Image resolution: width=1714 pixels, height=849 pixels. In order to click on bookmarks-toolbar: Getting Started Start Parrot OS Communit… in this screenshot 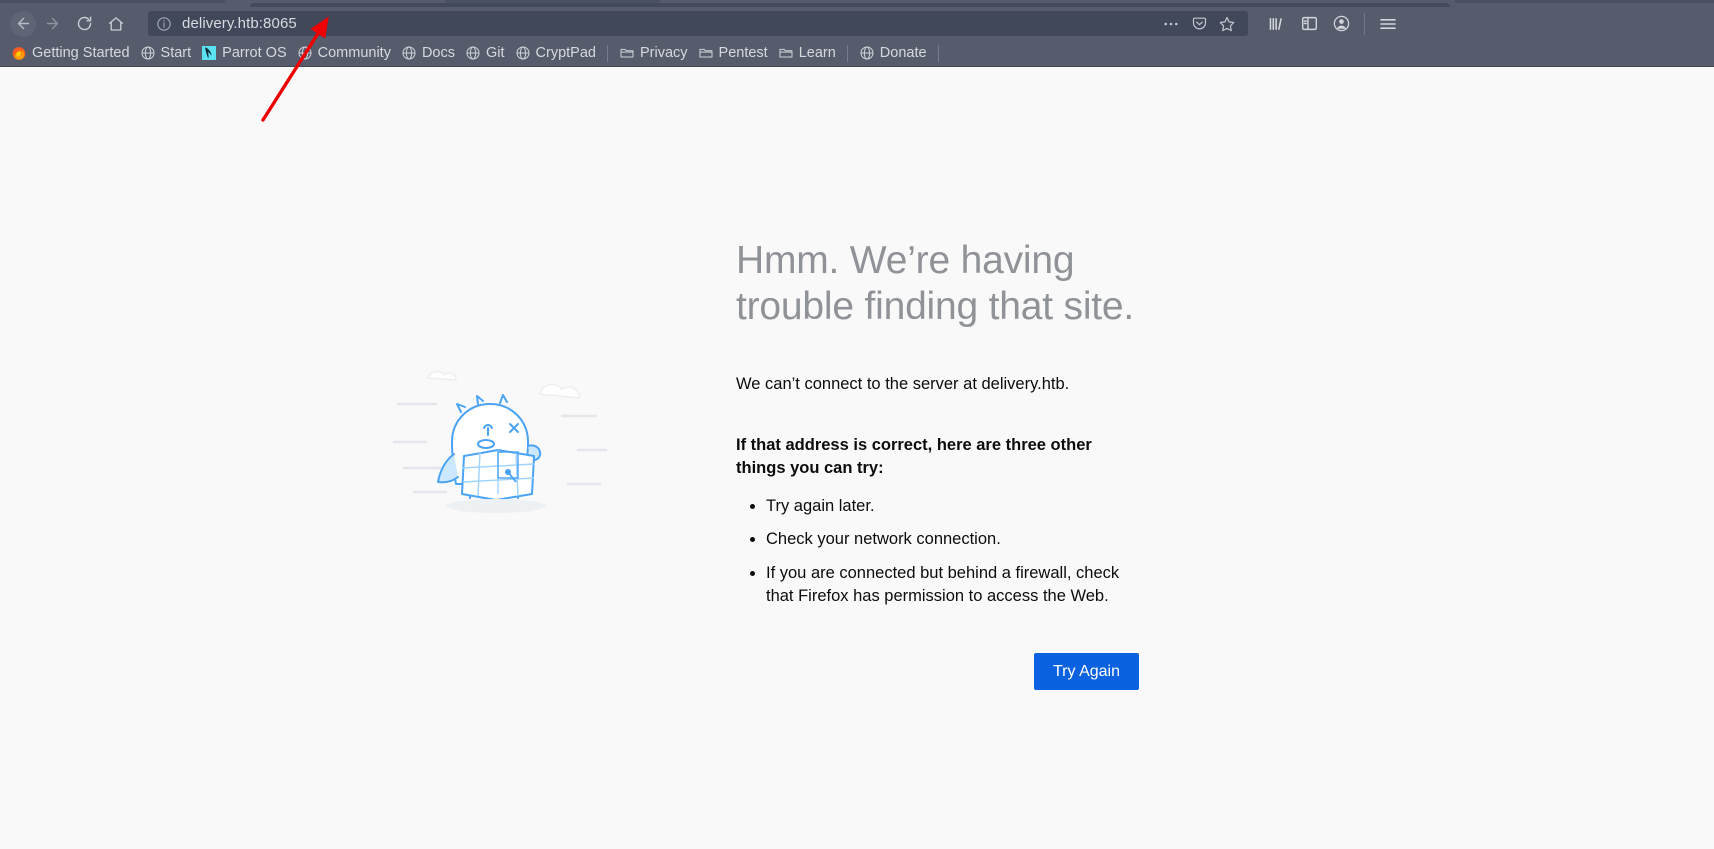, I will do `click(857, 53)`.